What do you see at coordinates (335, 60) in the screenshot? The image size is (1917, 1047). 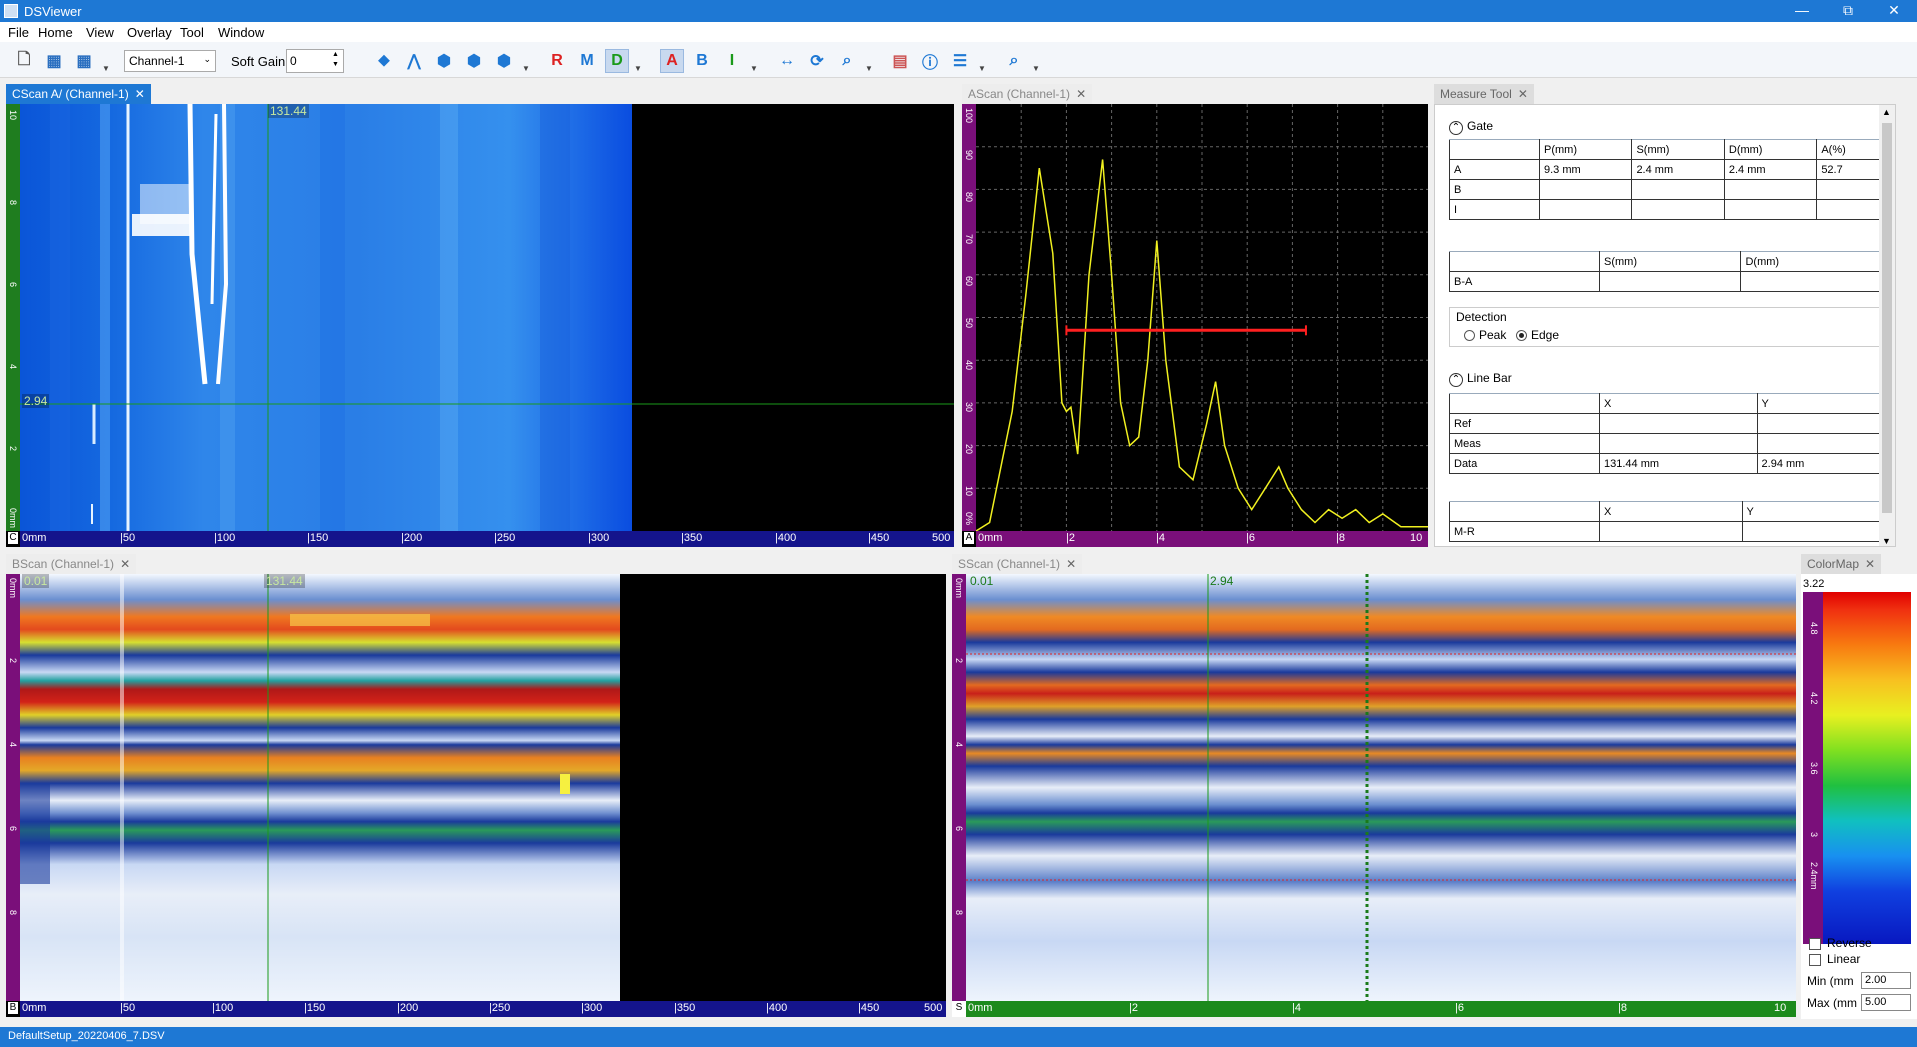 I see `soft-gain-spinner: ▲ ▼` at bounding box center [335, 60].